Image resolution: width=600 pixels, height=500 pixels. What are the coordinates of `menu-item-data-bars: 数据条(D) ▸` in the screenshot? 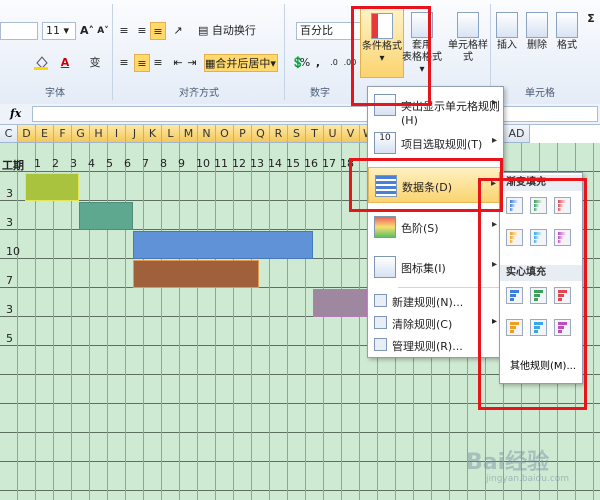 It's located at (435, 185).